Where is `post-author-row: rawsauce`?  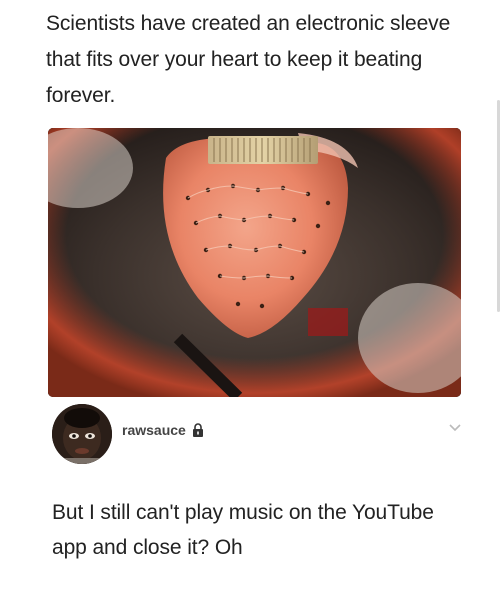 post-author-row: rawsauce is located at coordinates (260, 437).